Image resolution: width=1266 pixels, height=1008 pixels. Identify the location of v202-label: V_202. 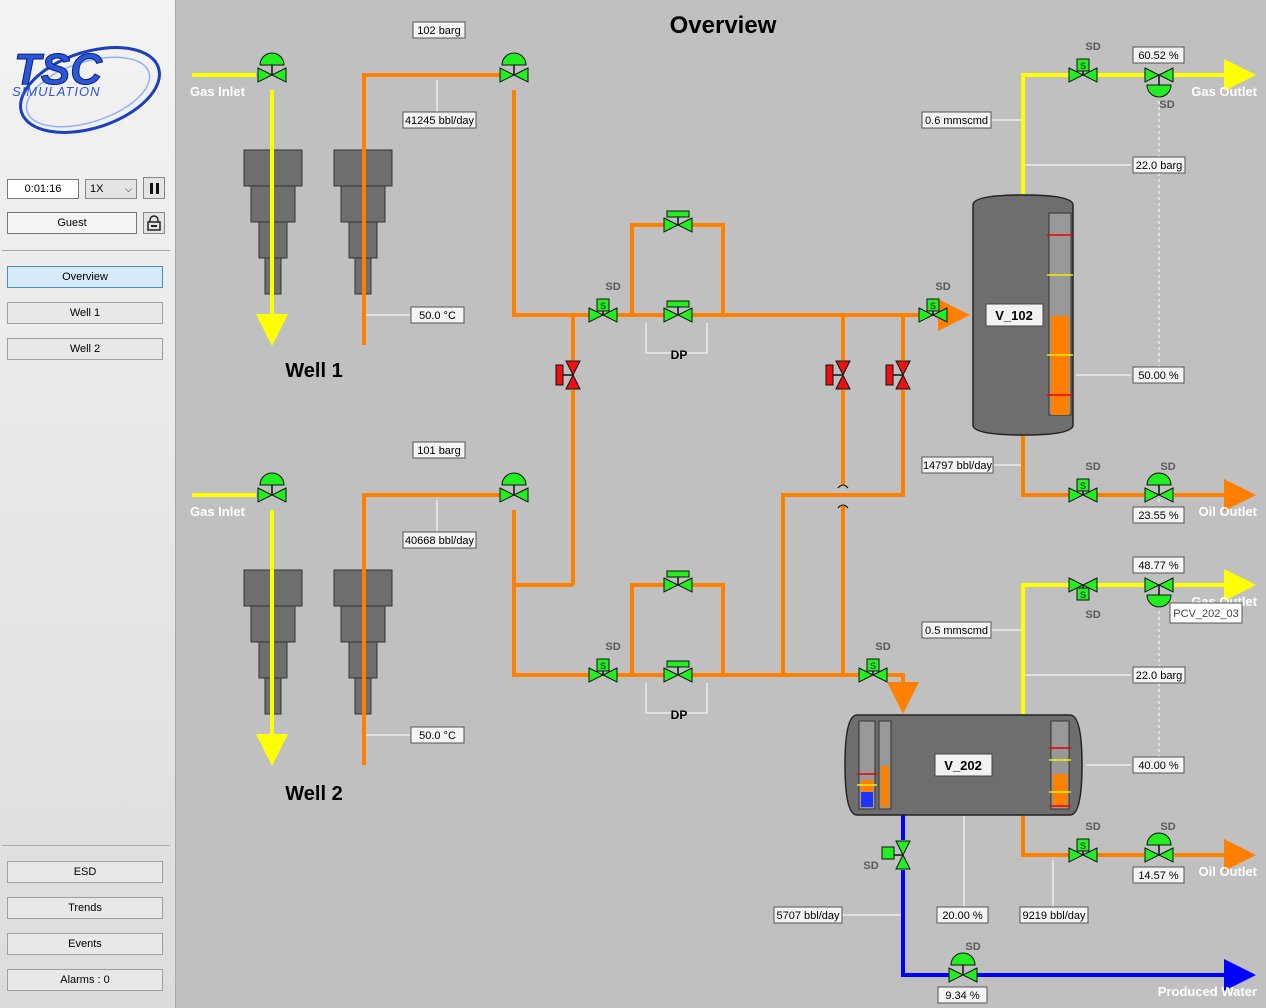
(963, 765).